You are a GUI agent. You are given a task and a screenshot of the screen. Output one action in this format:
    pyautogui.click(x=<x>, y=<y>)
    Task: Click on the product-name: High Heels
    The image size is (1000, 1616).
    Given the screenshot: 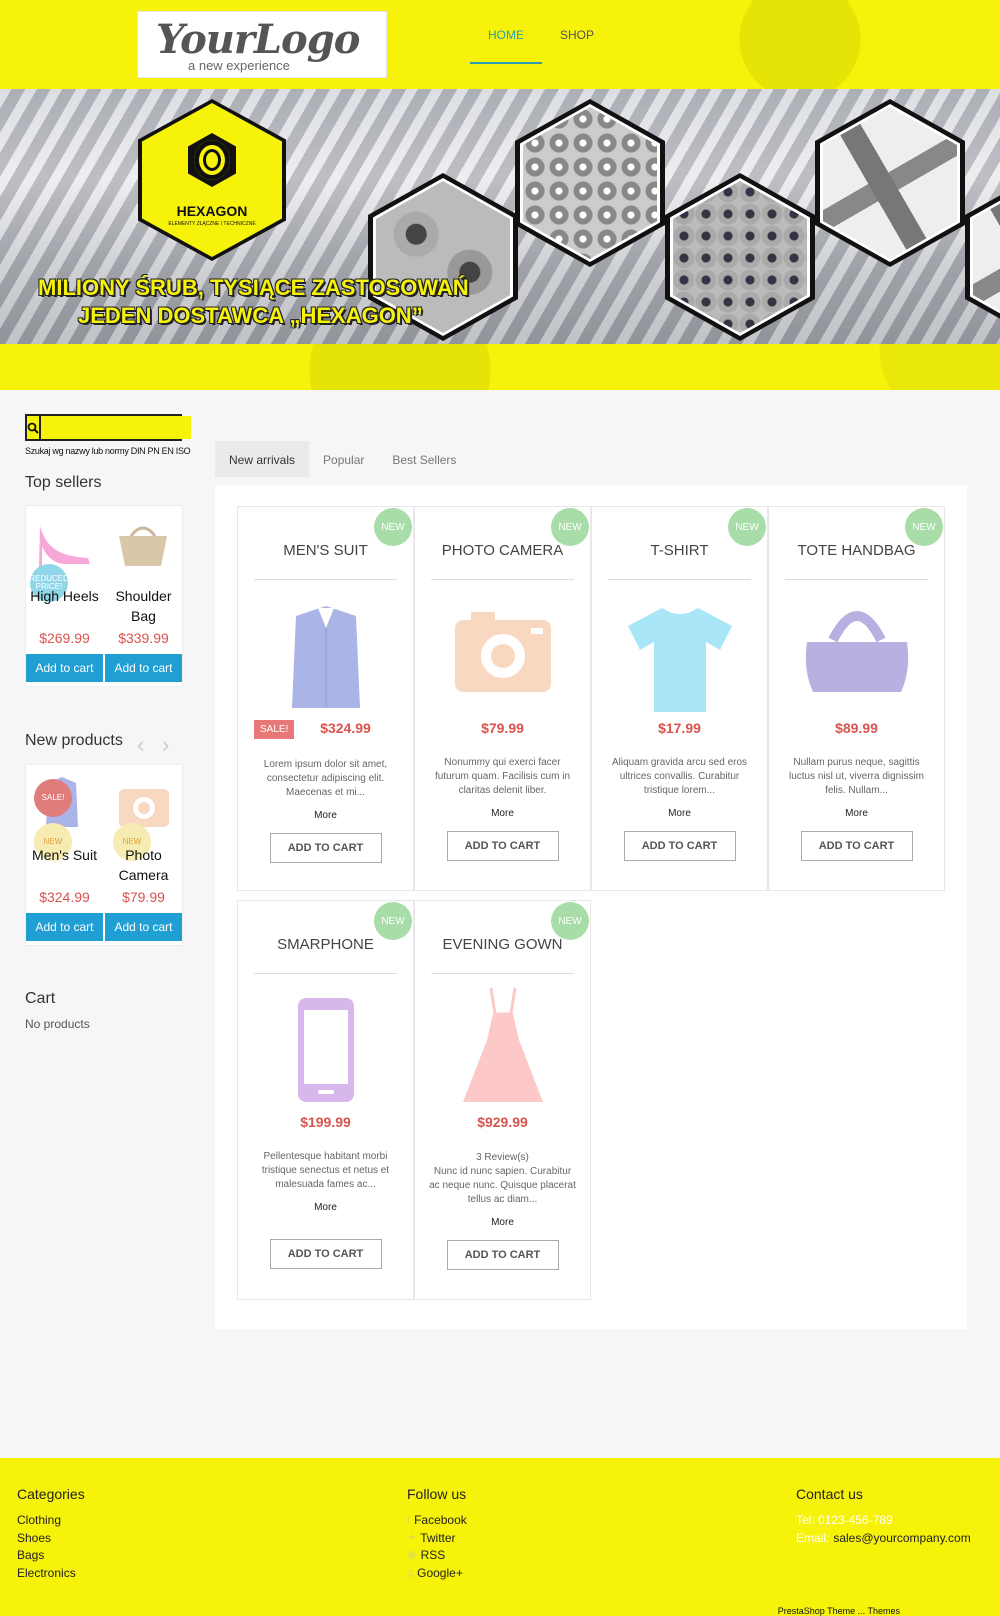 What is the action you would take?
    pyautogui.click(x=64, y=596)
    